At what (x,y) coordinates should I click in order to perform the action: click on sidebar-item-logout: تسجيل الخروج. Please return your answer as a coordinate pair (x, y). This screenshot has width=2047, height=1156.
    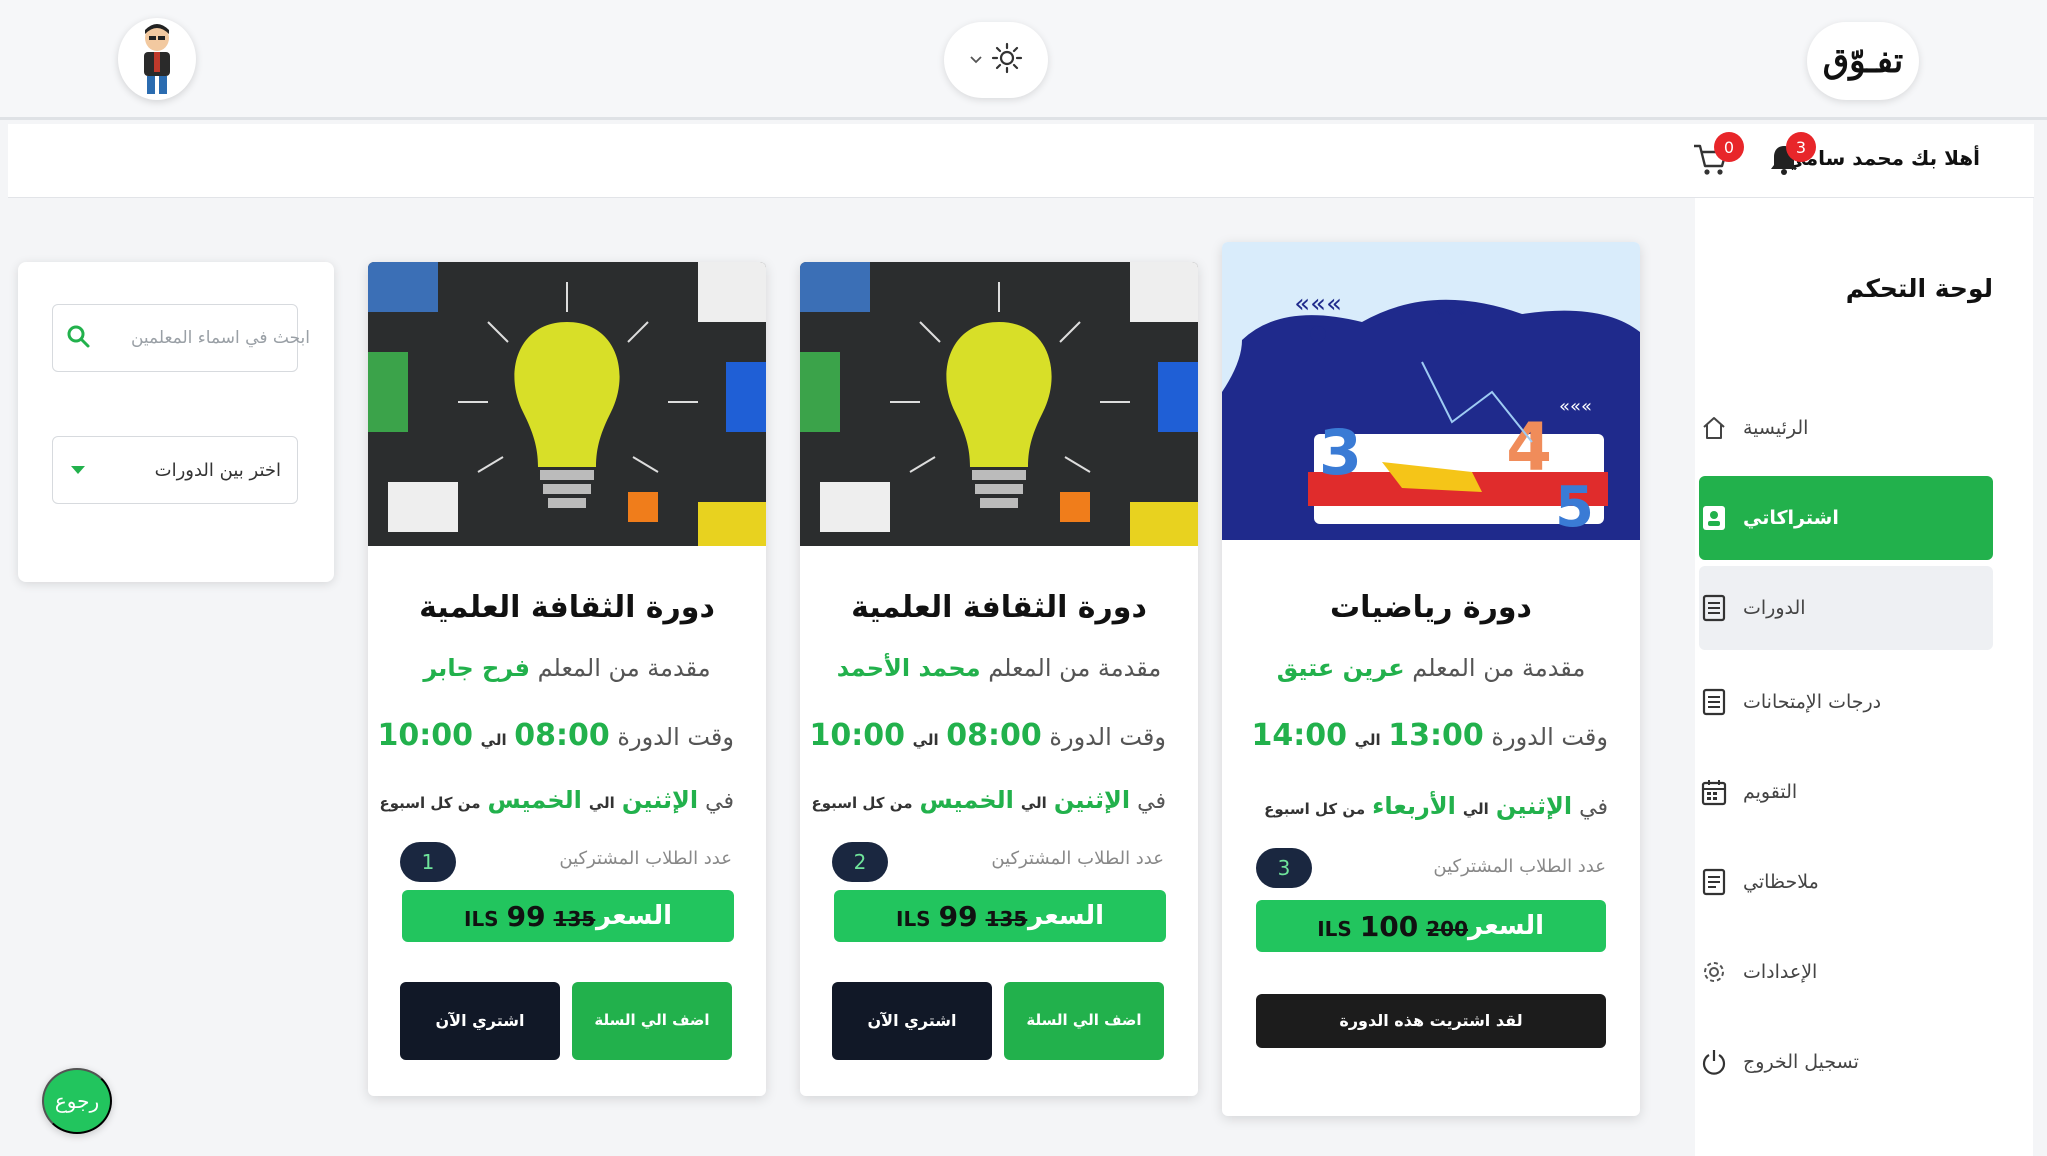
    Looking at the image, I should click on (1846, 1062).